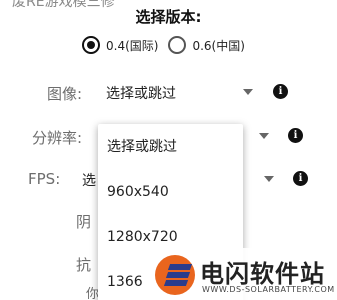  Describe the element at coordinates (177, 45) in the screenshot. I see `radio-unchecked-icon` at that location.